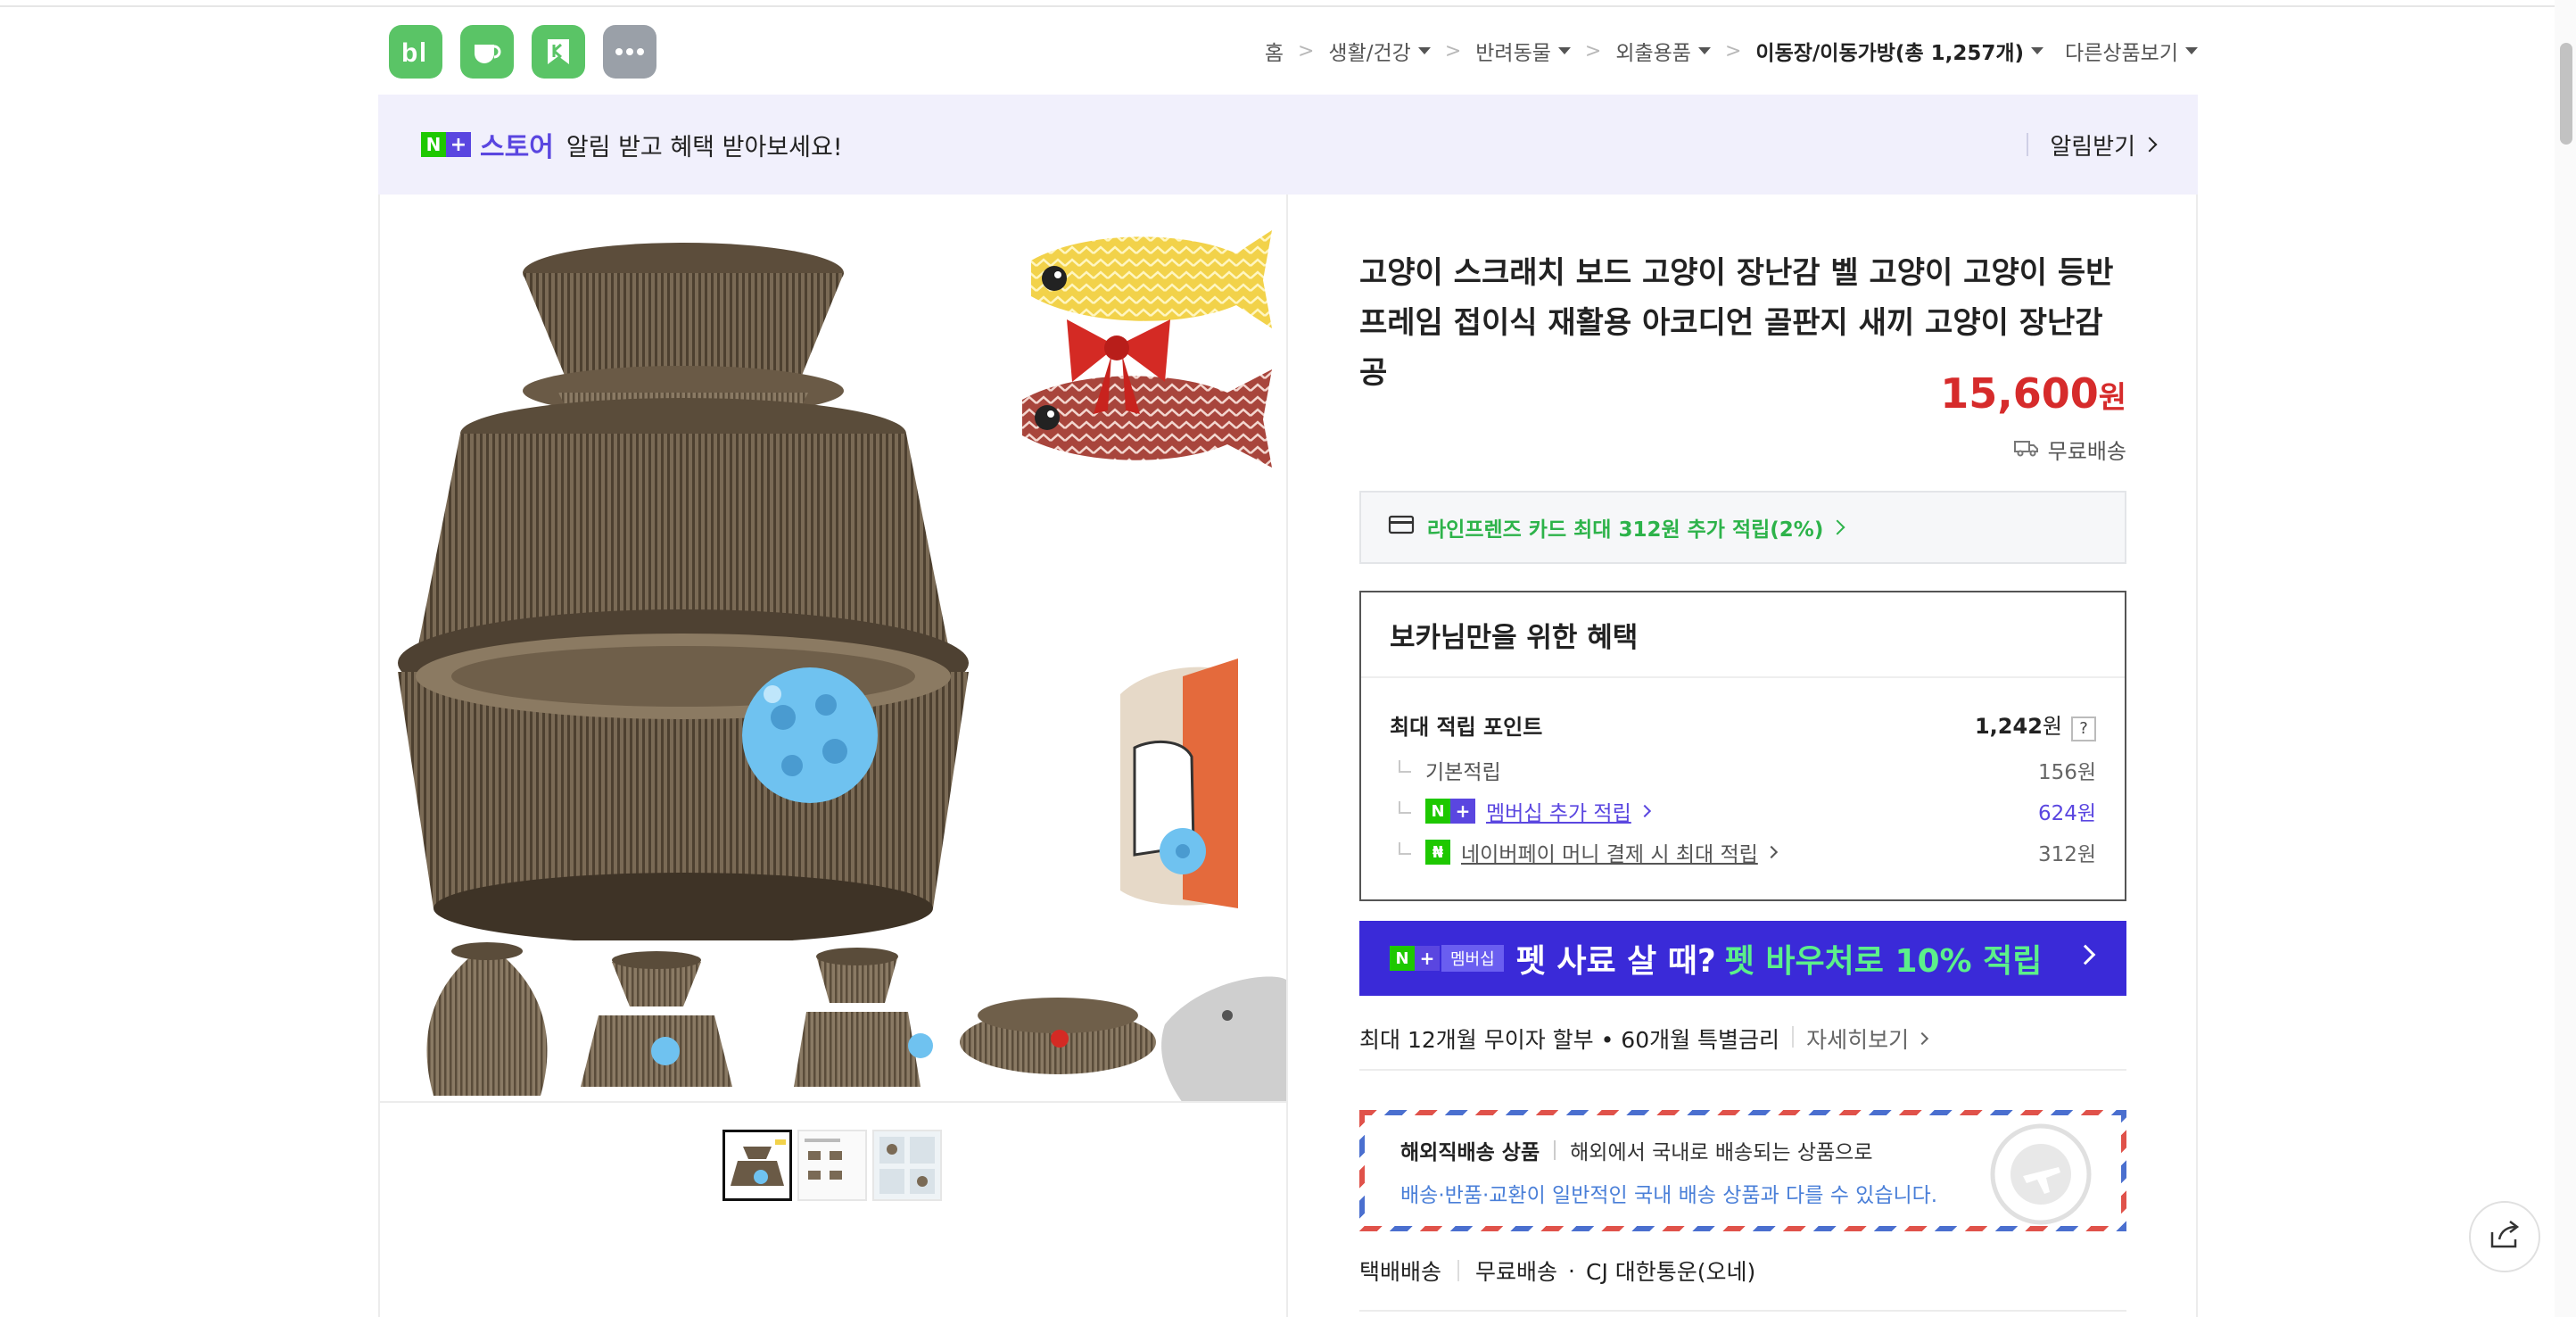 This screenshot has height=1317, width=2576. What do you see at coordinates (1516, 1272) in the screenshot?
I see `delivery-fee: 무료배송` at bounding box center [1516, 1272].